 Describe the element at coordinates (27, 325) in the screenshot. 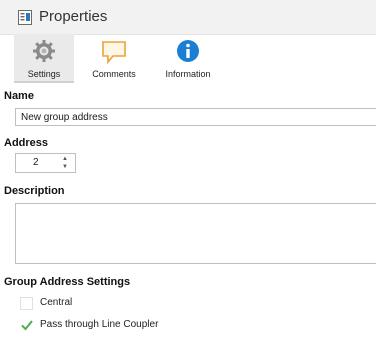

I see `checkmark-icon` at that location.